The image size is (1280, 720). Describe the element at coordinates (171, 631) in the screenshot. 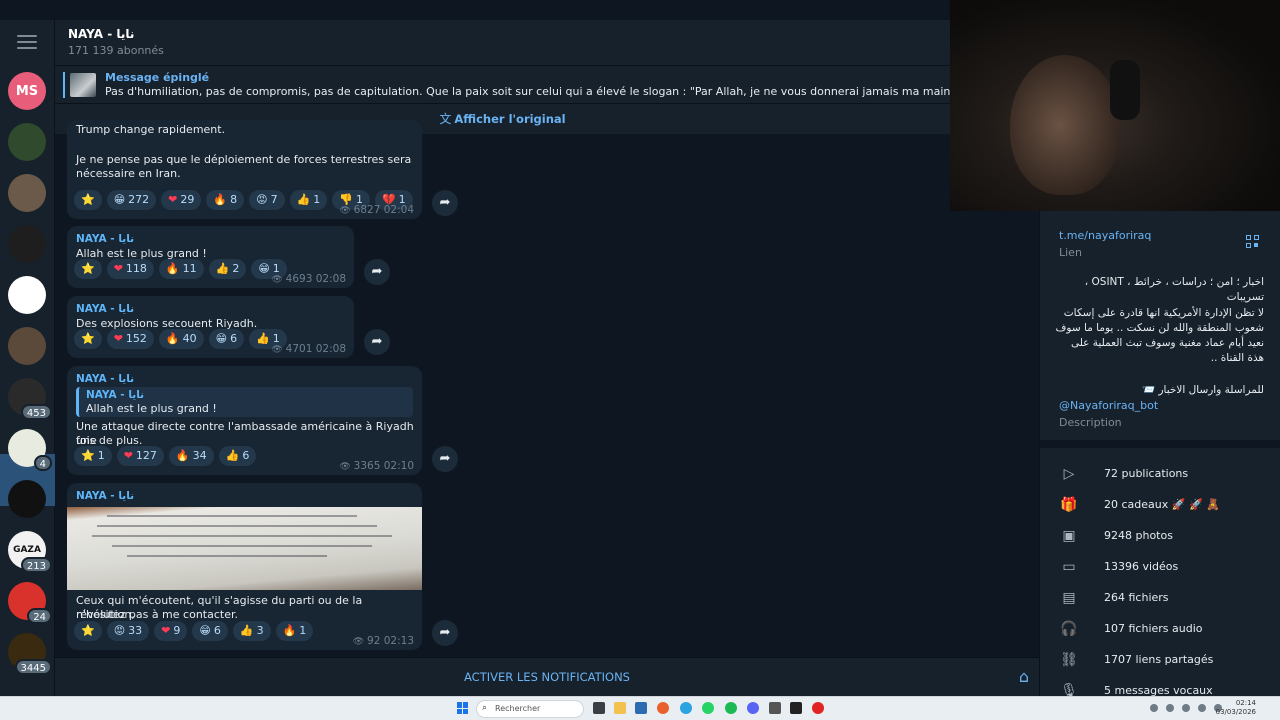

I see `reaction-chip: ❤ 9` at that location.